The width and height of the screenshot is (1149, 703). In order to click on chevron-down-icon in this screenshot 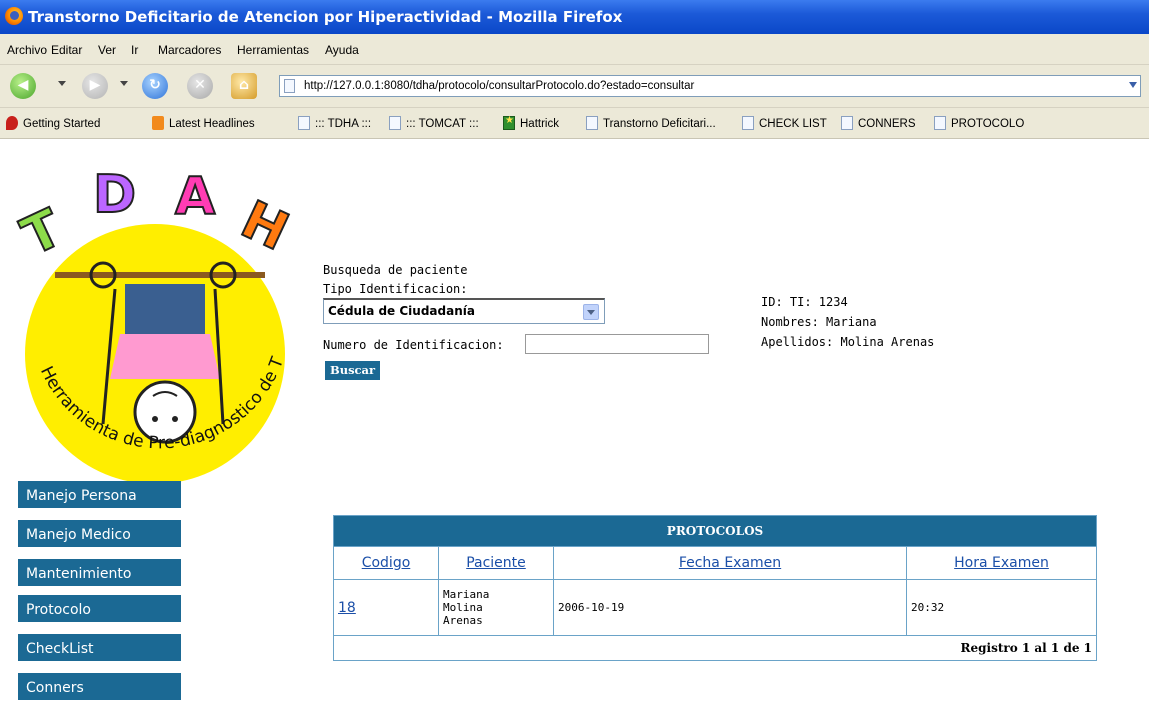, I will do `click(591, 312)`.